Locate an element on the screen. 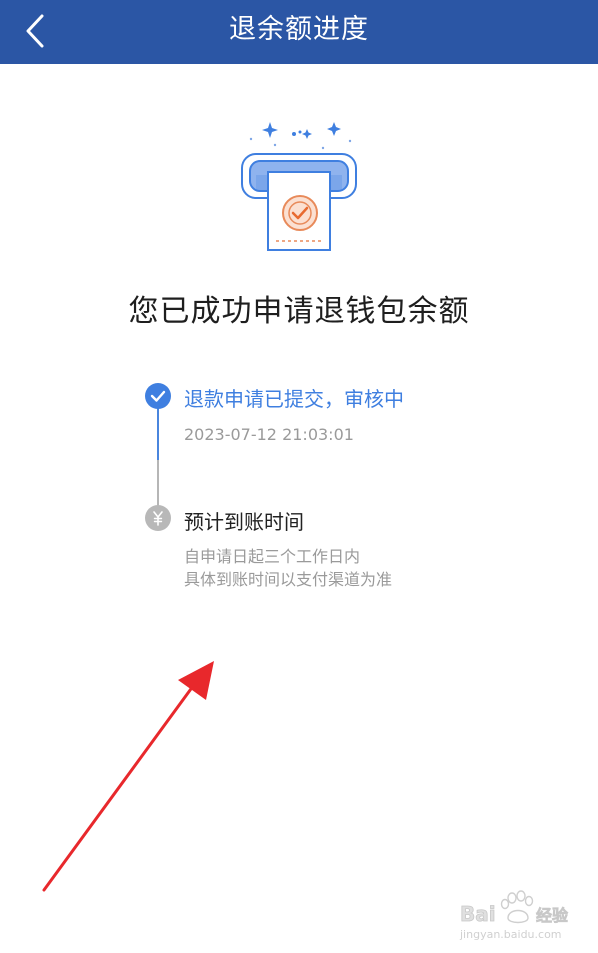  paw-logo-icon: Bai 经验 jingyan.baidu.com is located at coordinates (514, 915).